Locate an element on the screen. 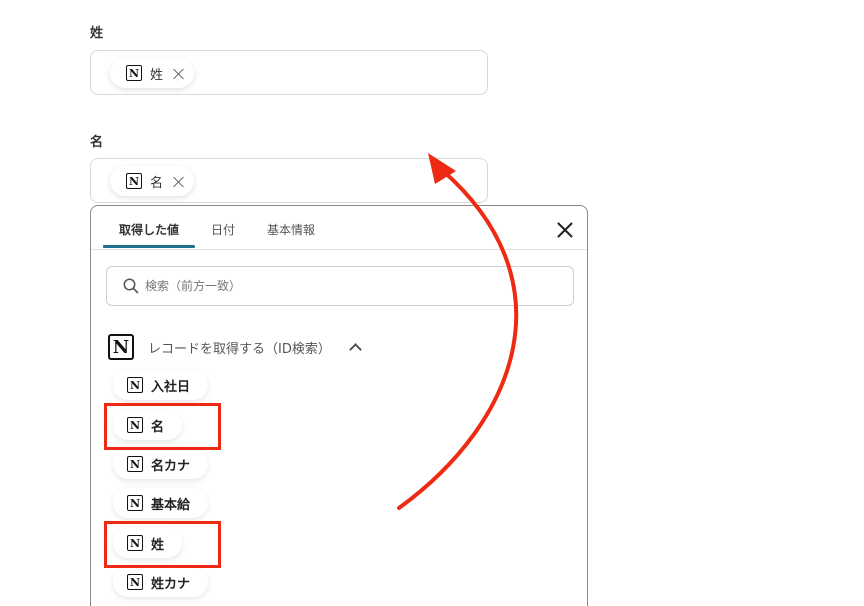  highlight-box-first-name is located at coordinates (162, 426).